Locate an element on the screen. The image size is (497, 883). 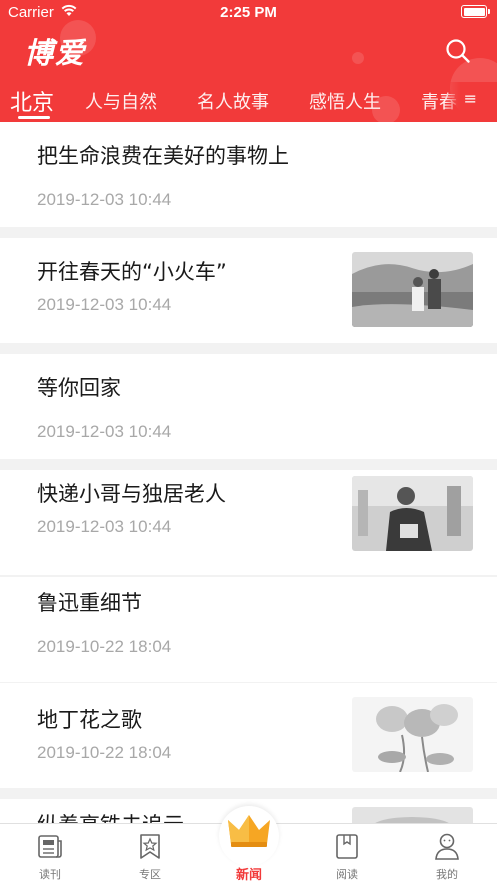
battery-icon is located at coordinates (475, 11).